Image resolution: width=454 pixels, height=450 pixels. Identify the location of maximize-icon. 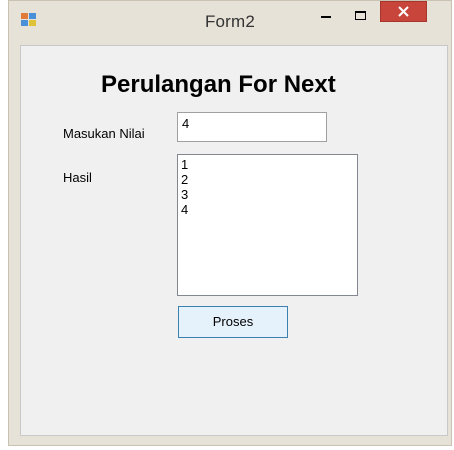
(360, 15).